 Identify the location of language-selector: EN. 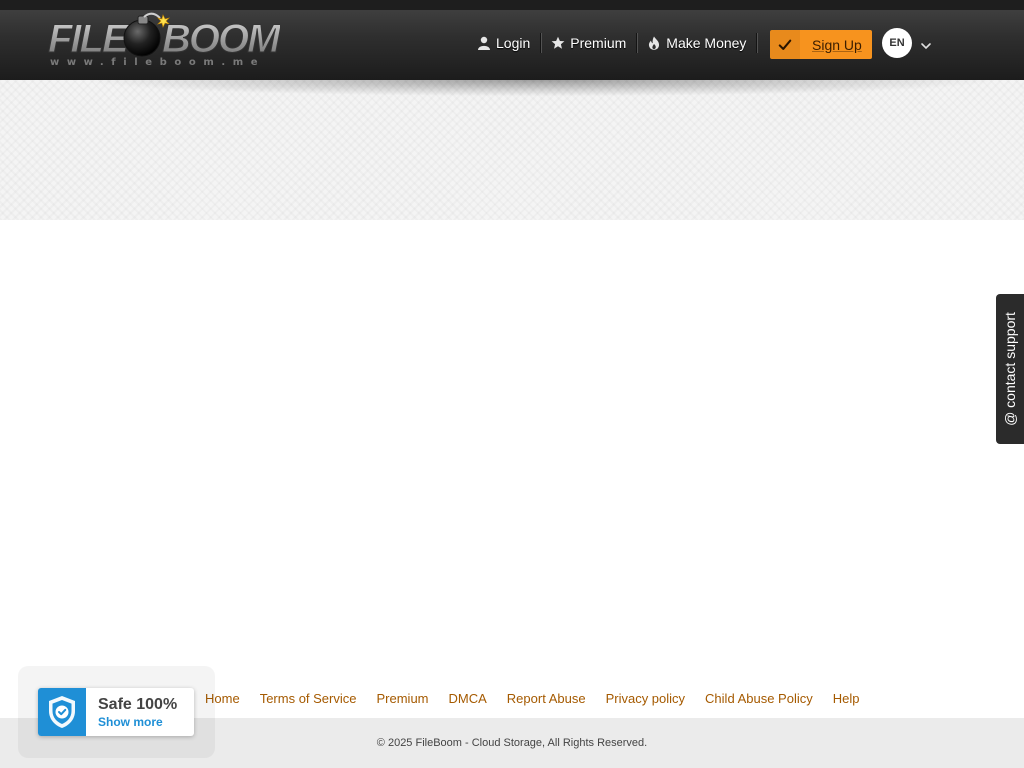
(897, 43).